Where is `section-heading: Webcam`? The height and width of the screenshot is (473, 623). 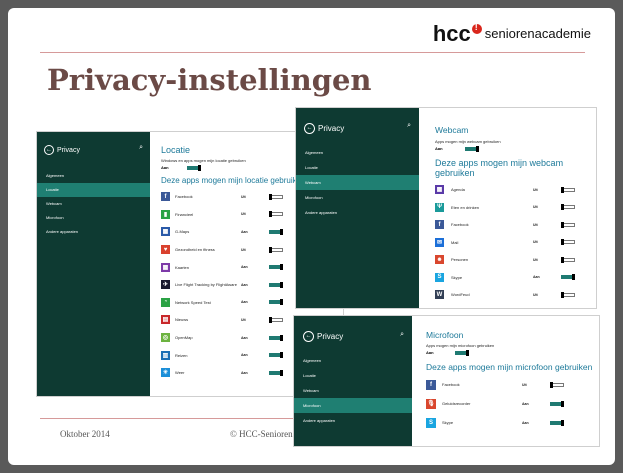 section-heading: Webcam is located at coordinates (452, 130).